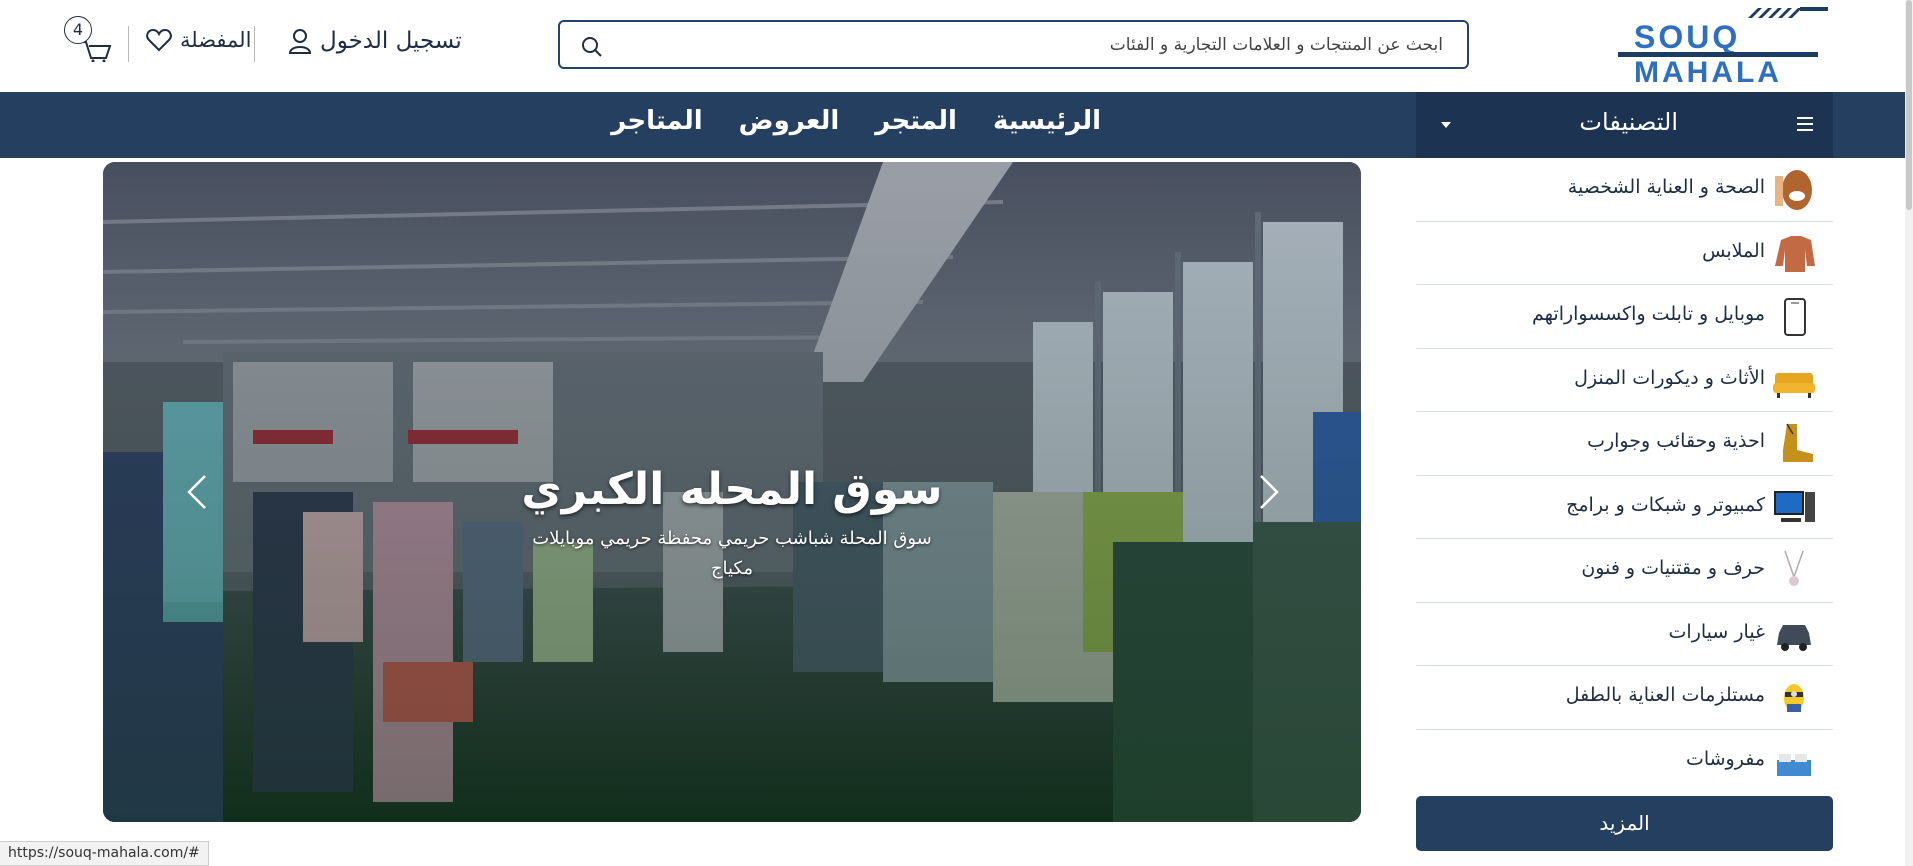 The height and width of the screenshot is (866, 1913). What do you see at coordinates (1624, 762) in the screenshot?
I see `category-item: مفروشات` at bounding box center [1624, 762].